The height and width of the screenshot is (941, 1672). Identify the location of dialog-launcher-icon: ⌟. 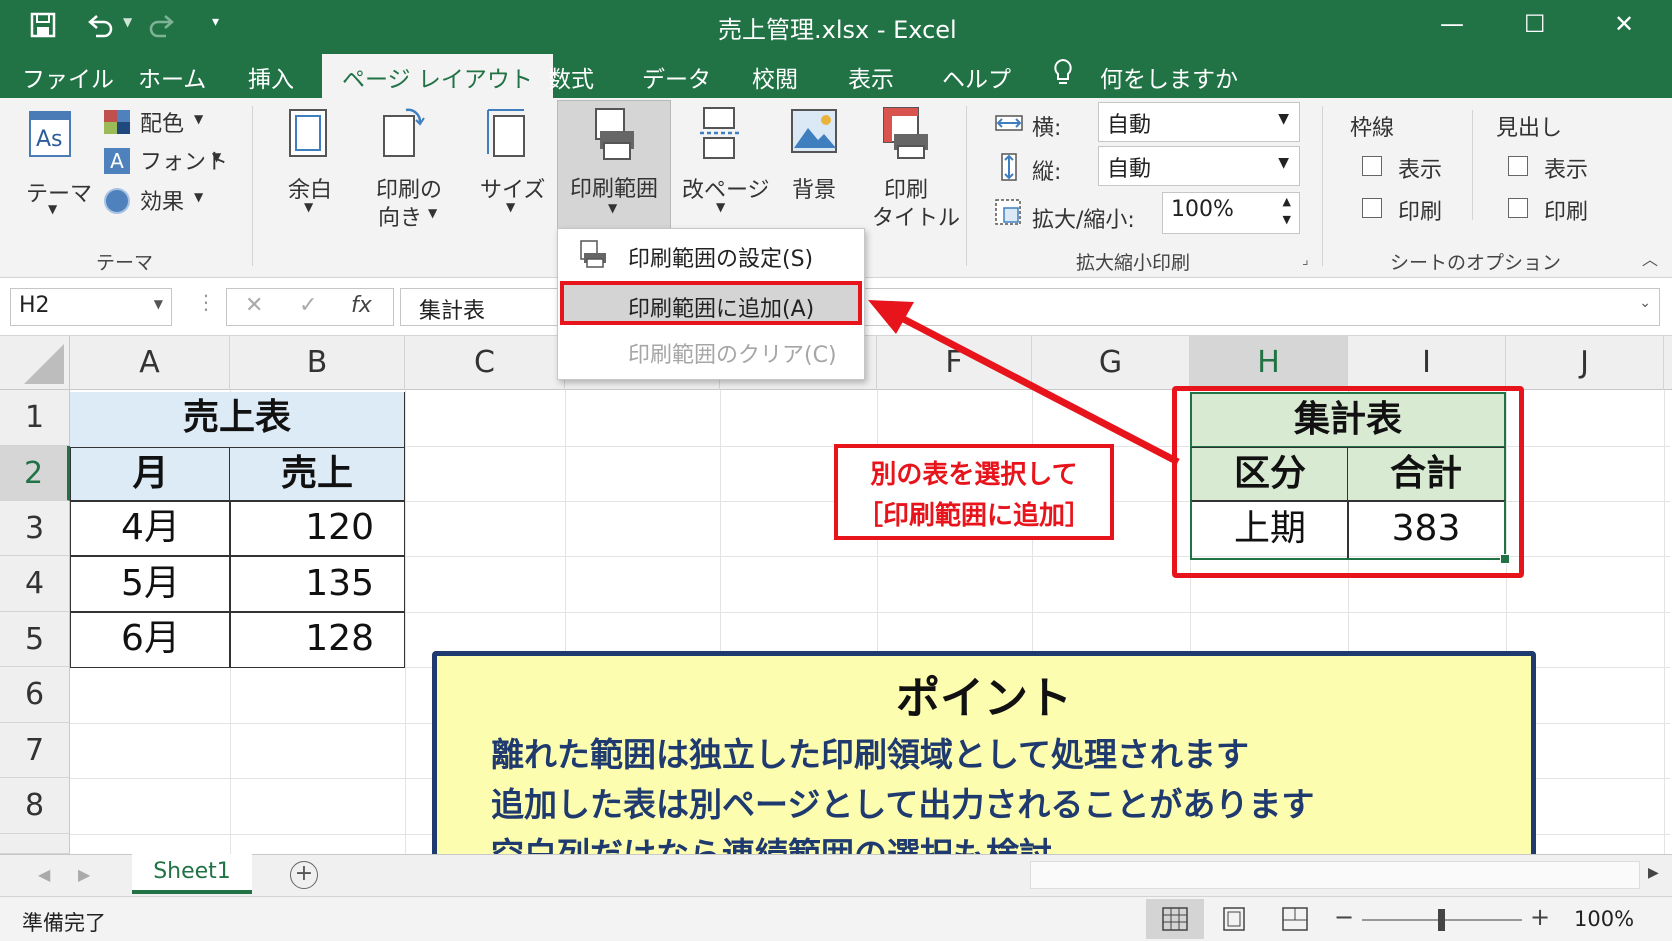
(1305, 260).